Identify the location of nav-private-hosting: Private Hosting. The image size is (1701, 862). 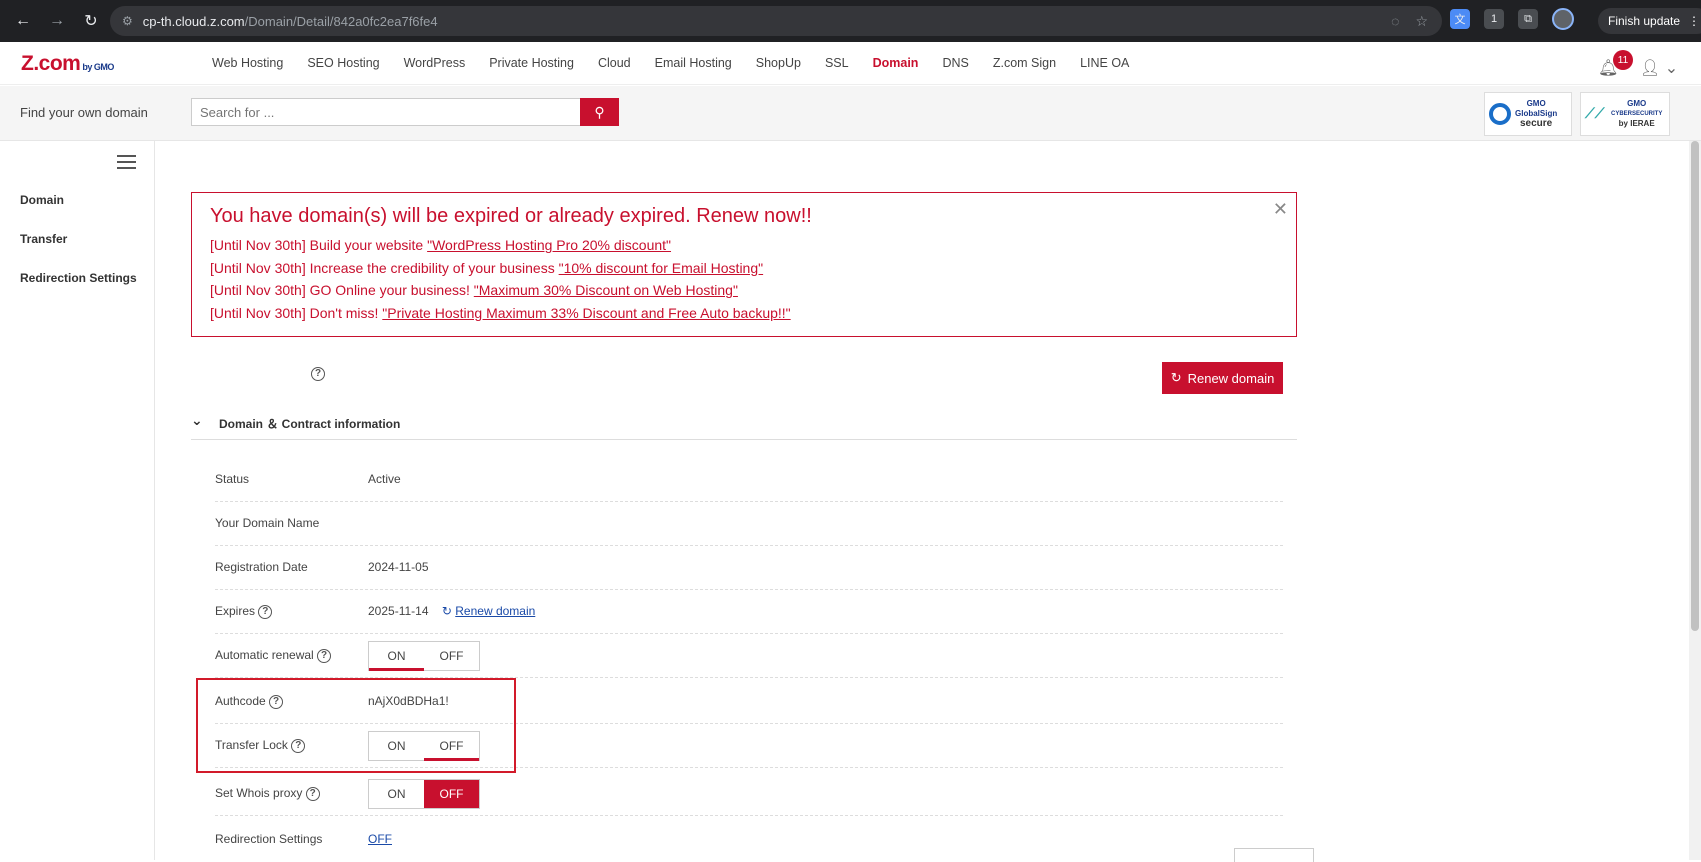
(531, 63).